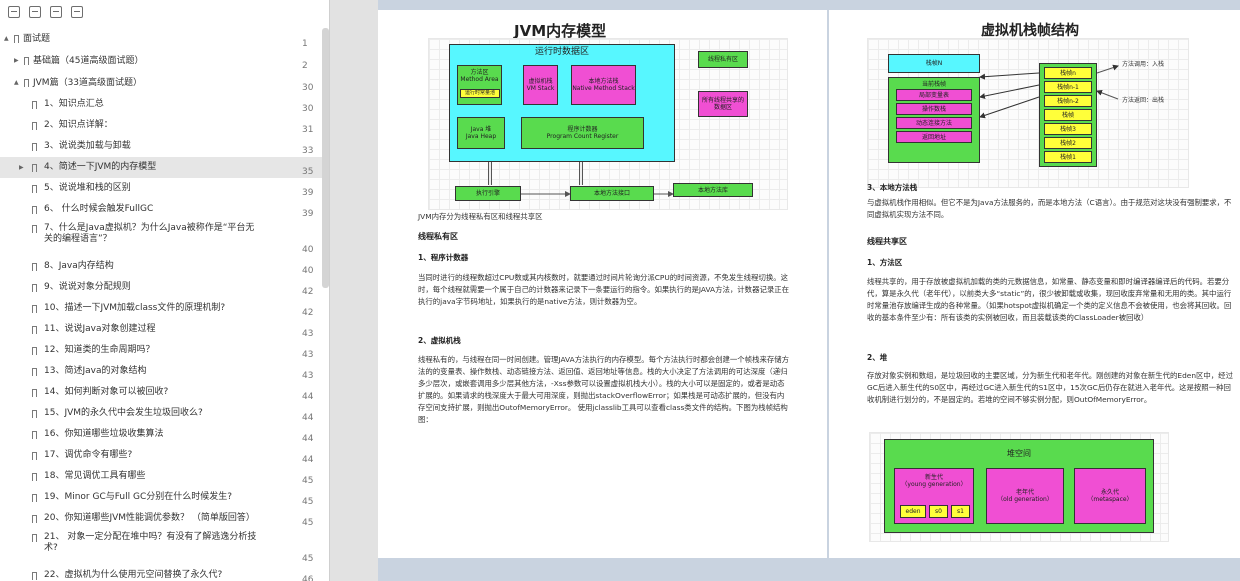 This screenshot has height=581, width=1240. What do you see at coordinates (439, 340) in the screenshot?
I see `heading-vm-stack: 2、虚拟机栈` at bounding box center [439, 340].